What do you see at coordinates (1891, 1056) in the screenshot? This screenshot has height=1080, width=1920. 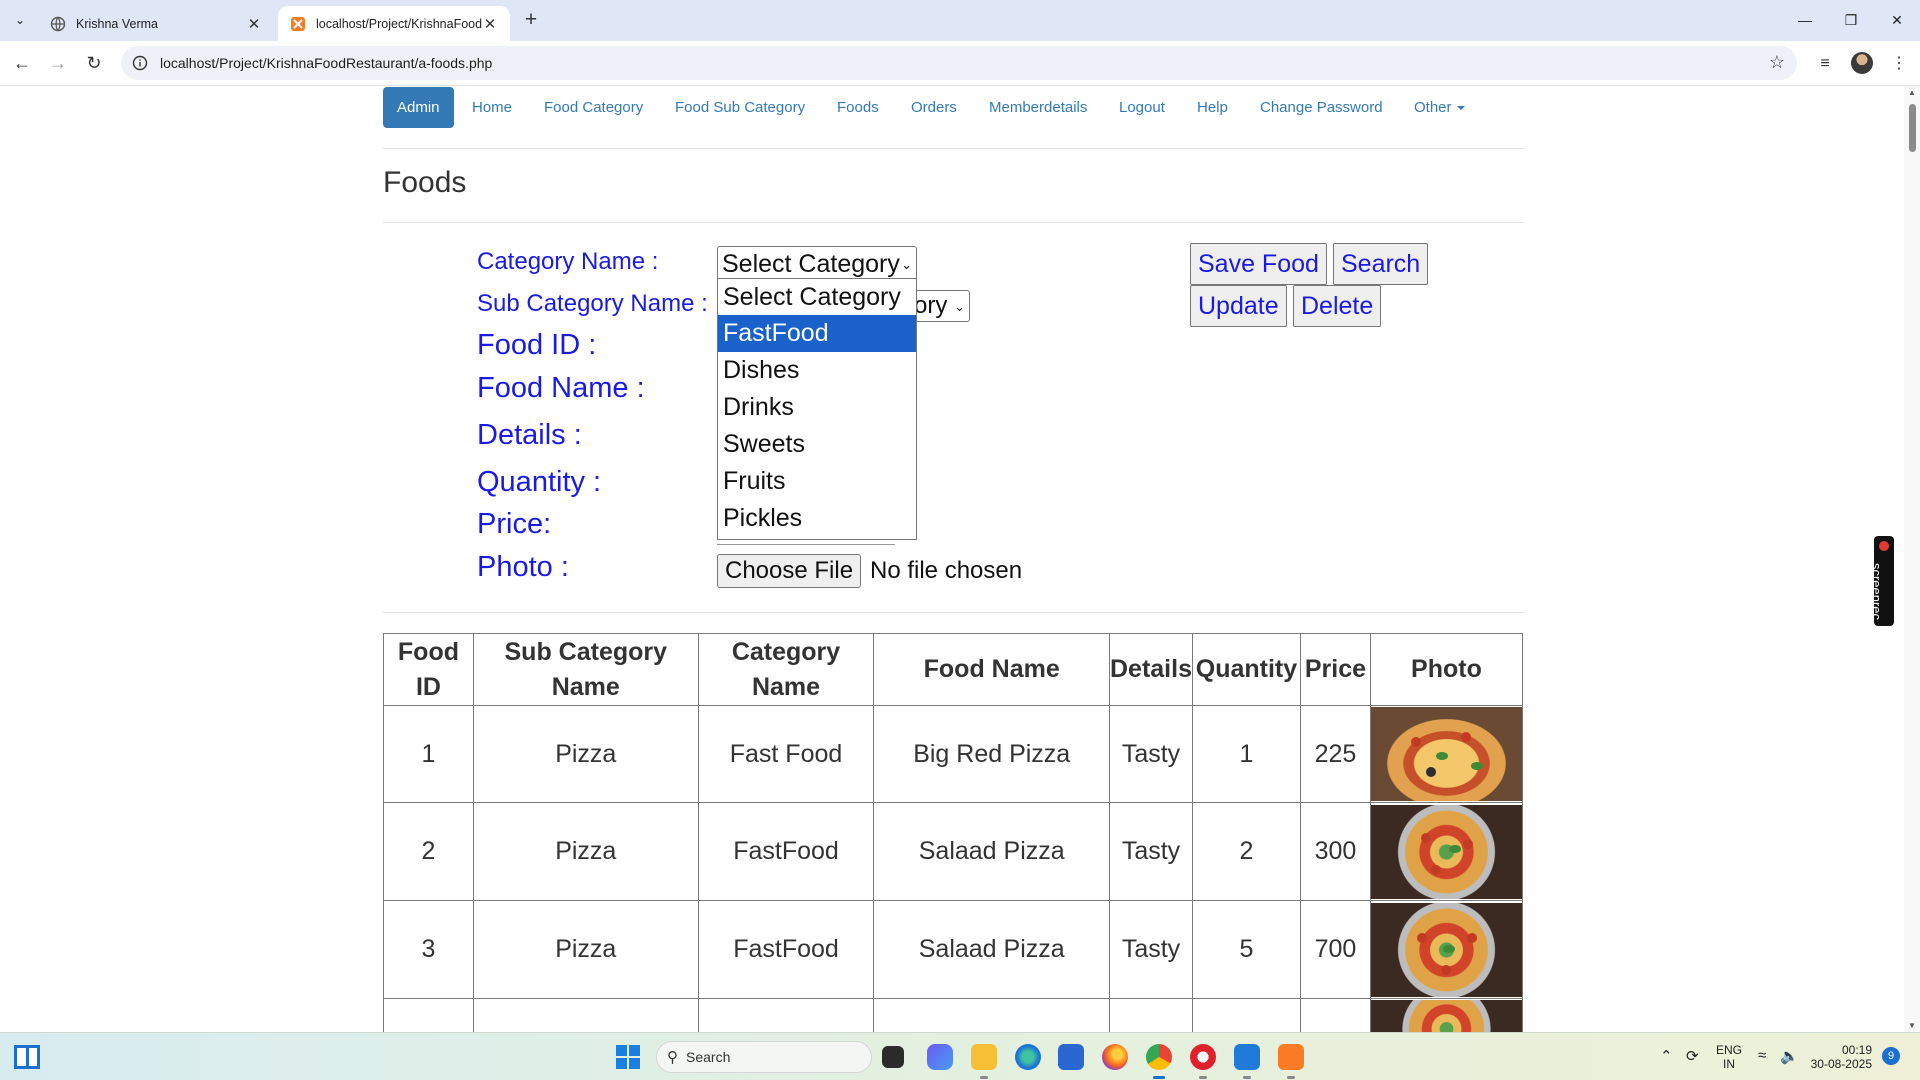 I see `notification-badge: 9` at bounding box center [1891, 1056].